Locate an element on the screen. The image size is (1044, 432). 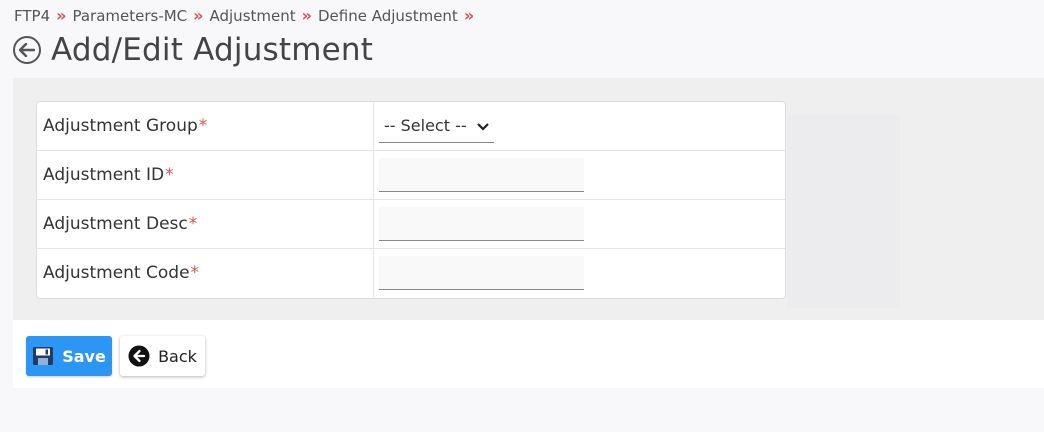
back-button: Back is located at coordinates (162, 356).